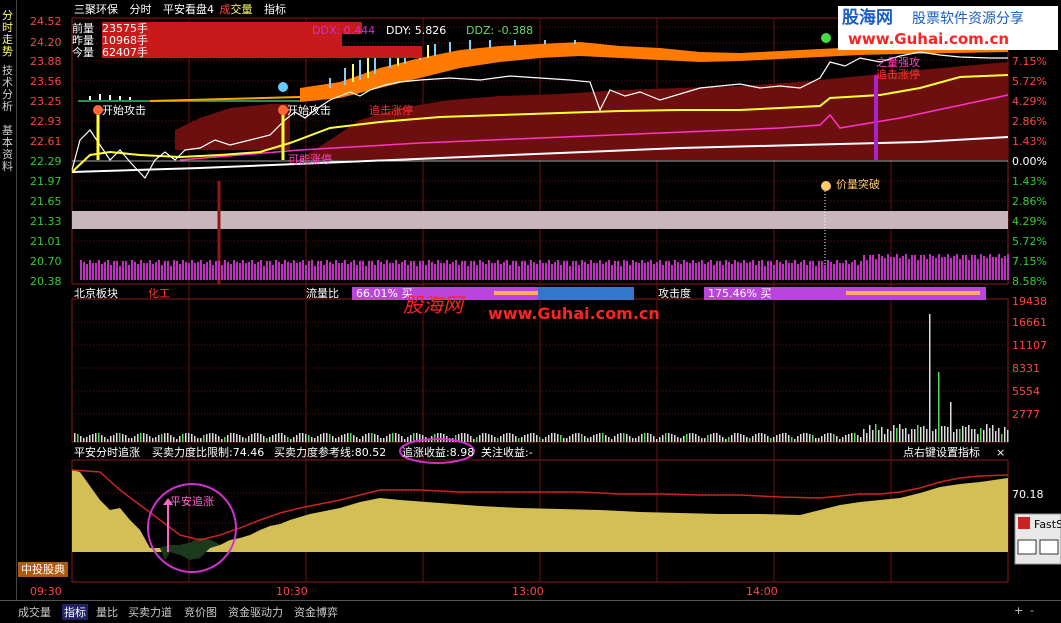 The image size is (1061, 623). I want to click on bottom-tab: 买卖力道, so click(150, 612).